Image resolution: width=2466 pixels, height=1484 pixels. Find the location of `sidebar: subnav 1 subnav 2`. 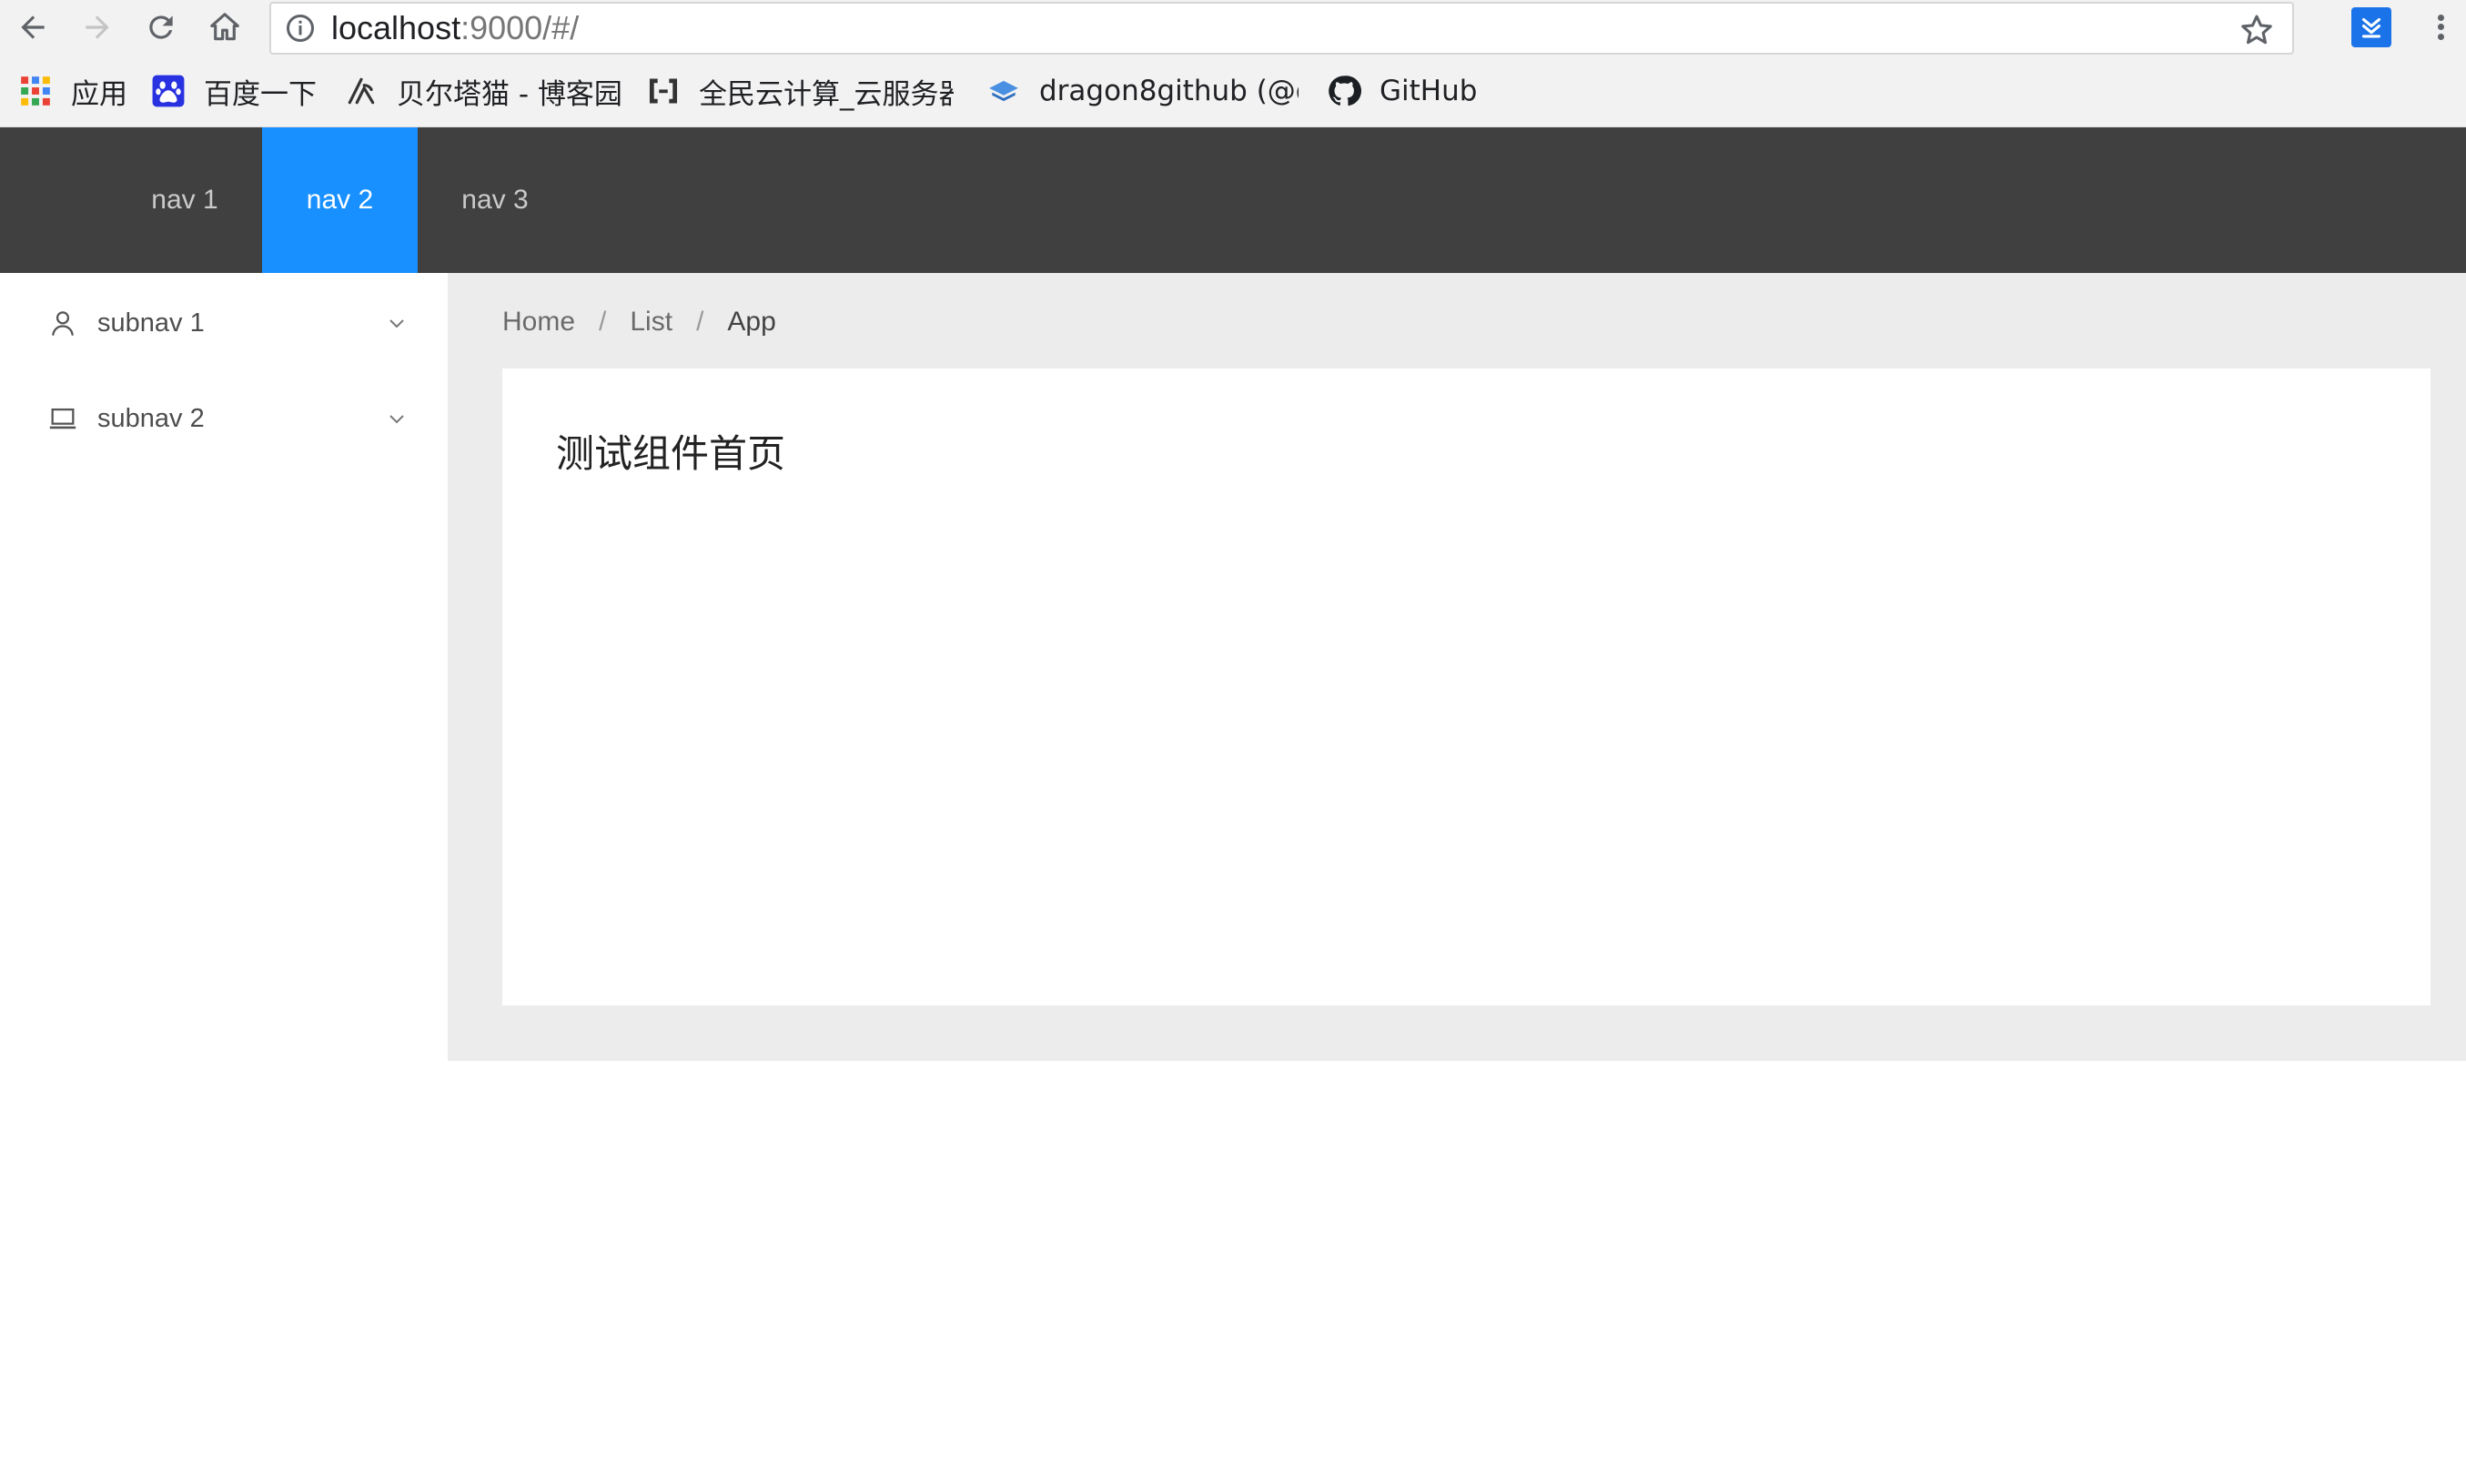

sidebar: subnav 1 subnav 2 is located at coordinates (224, 667).